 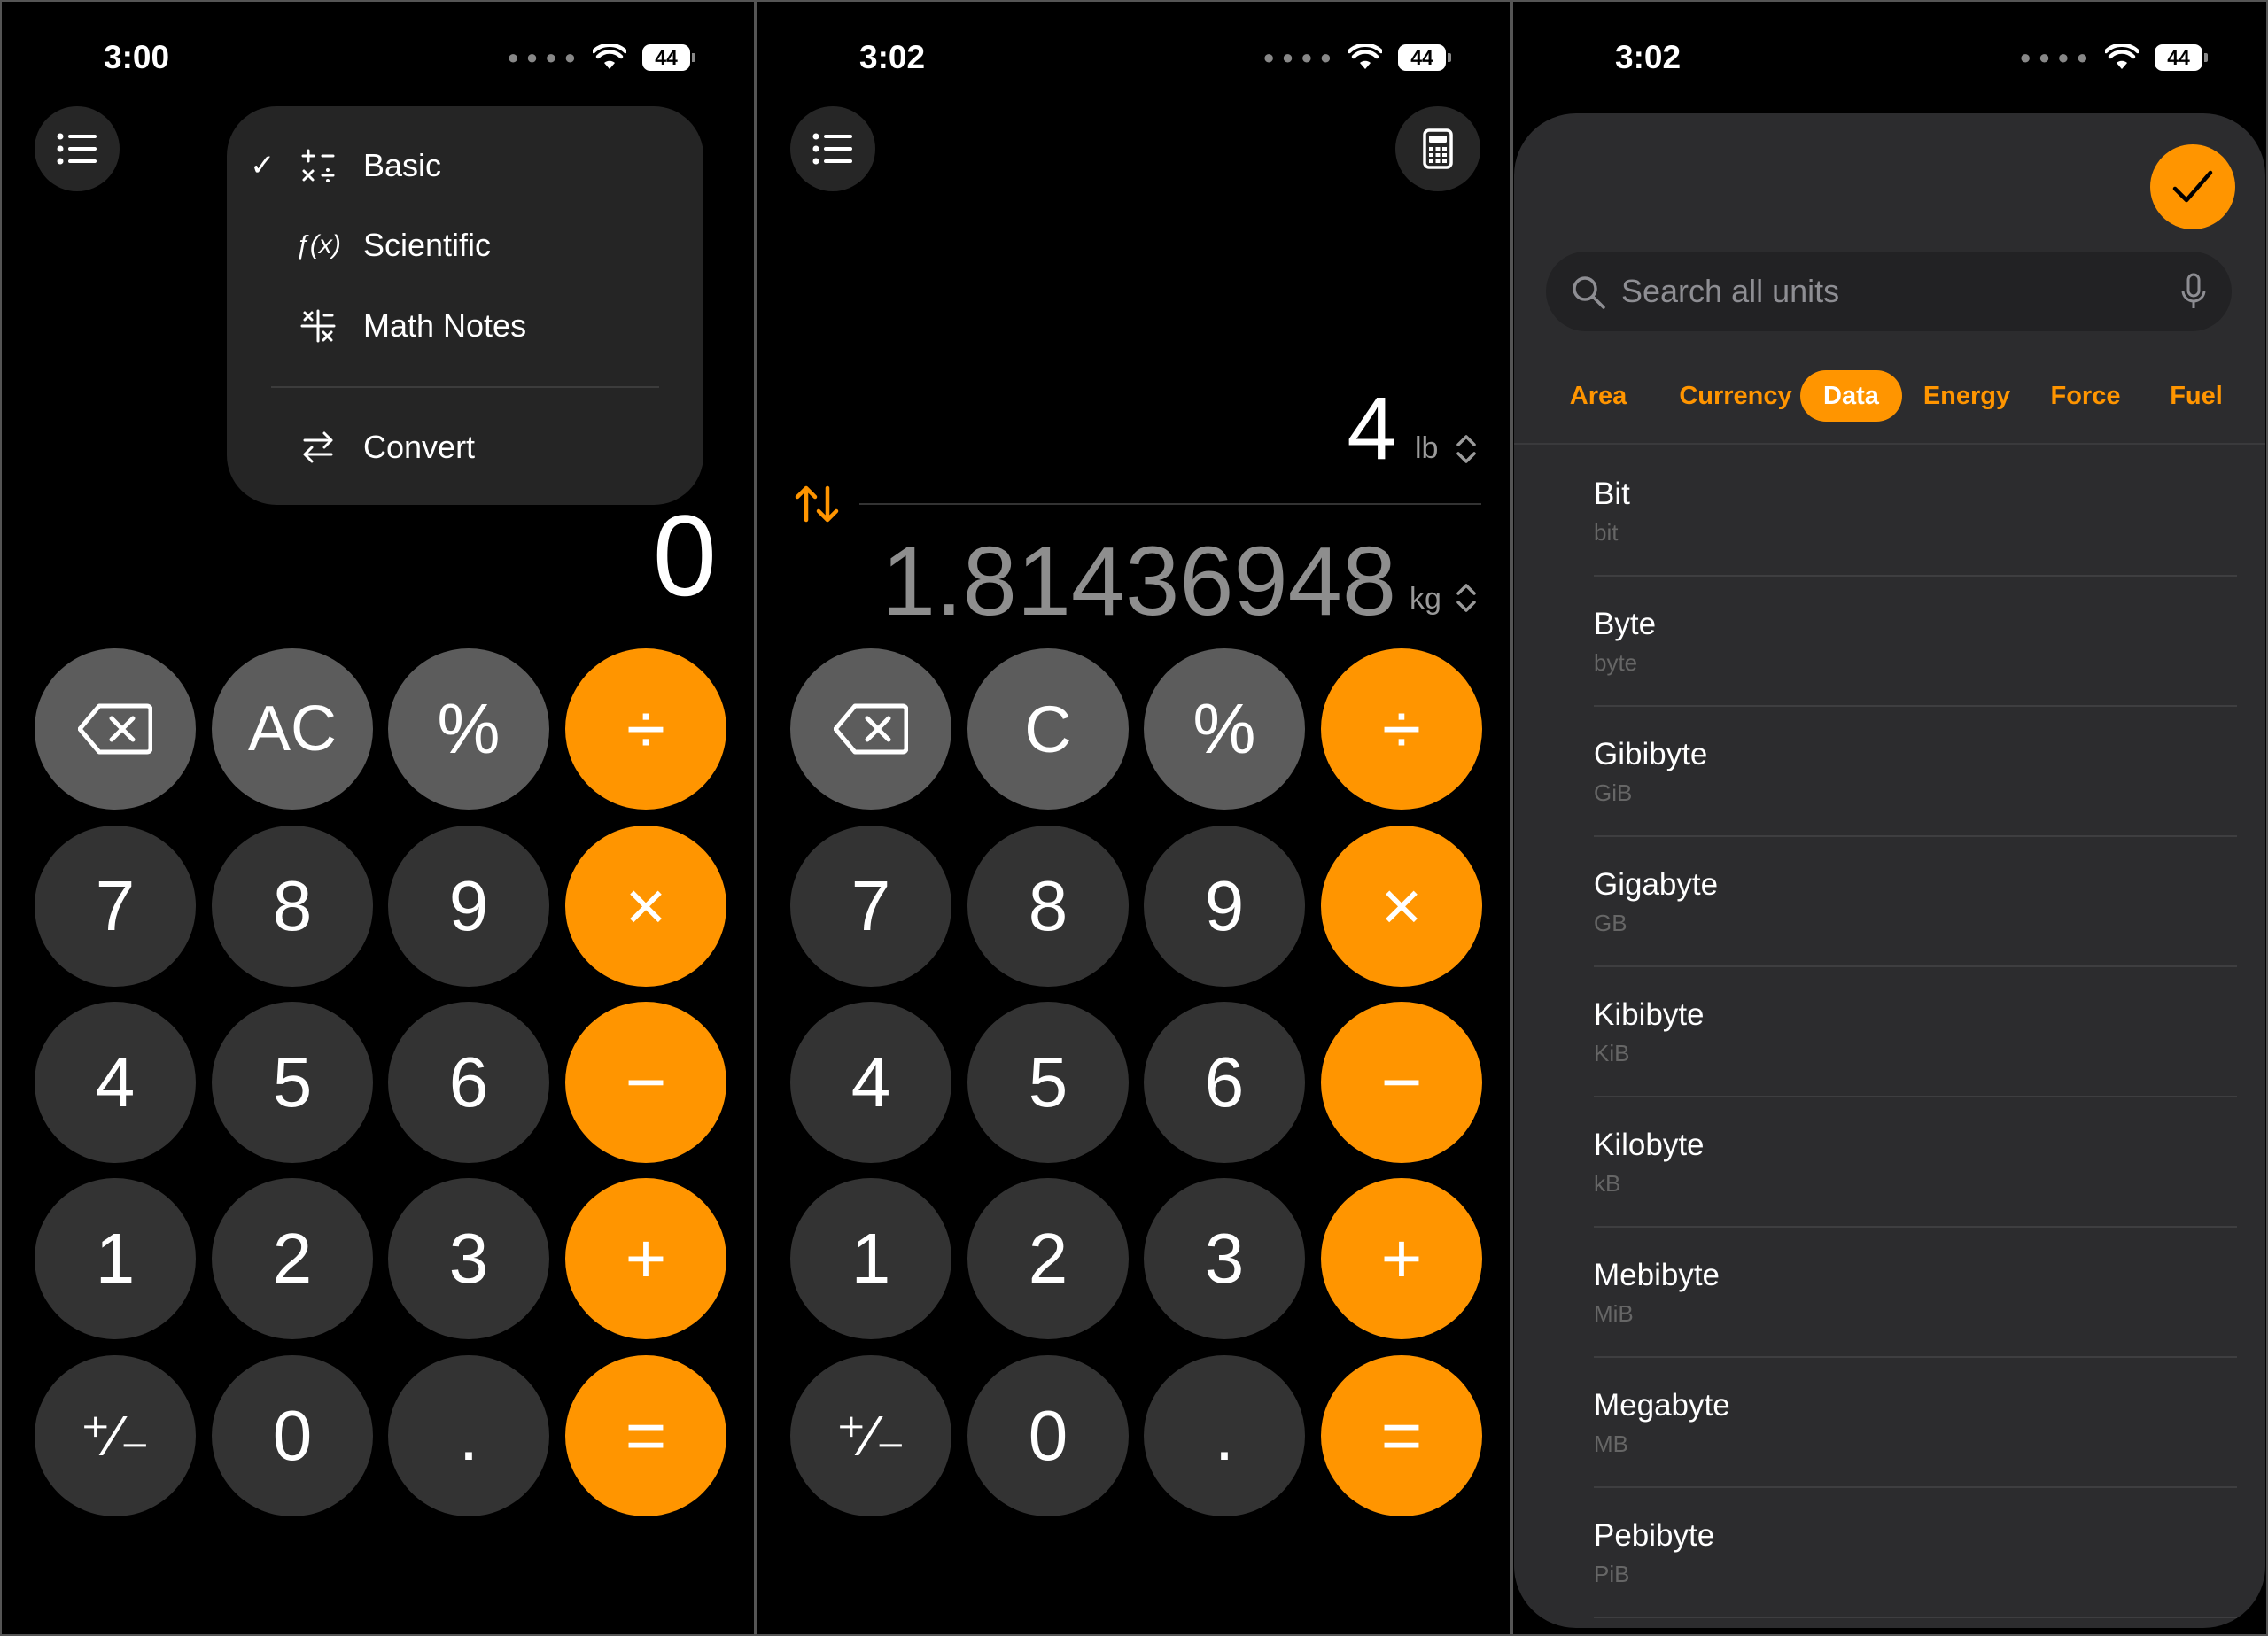 I want to click on tab-data: Data, so click(x=1851, y=396).